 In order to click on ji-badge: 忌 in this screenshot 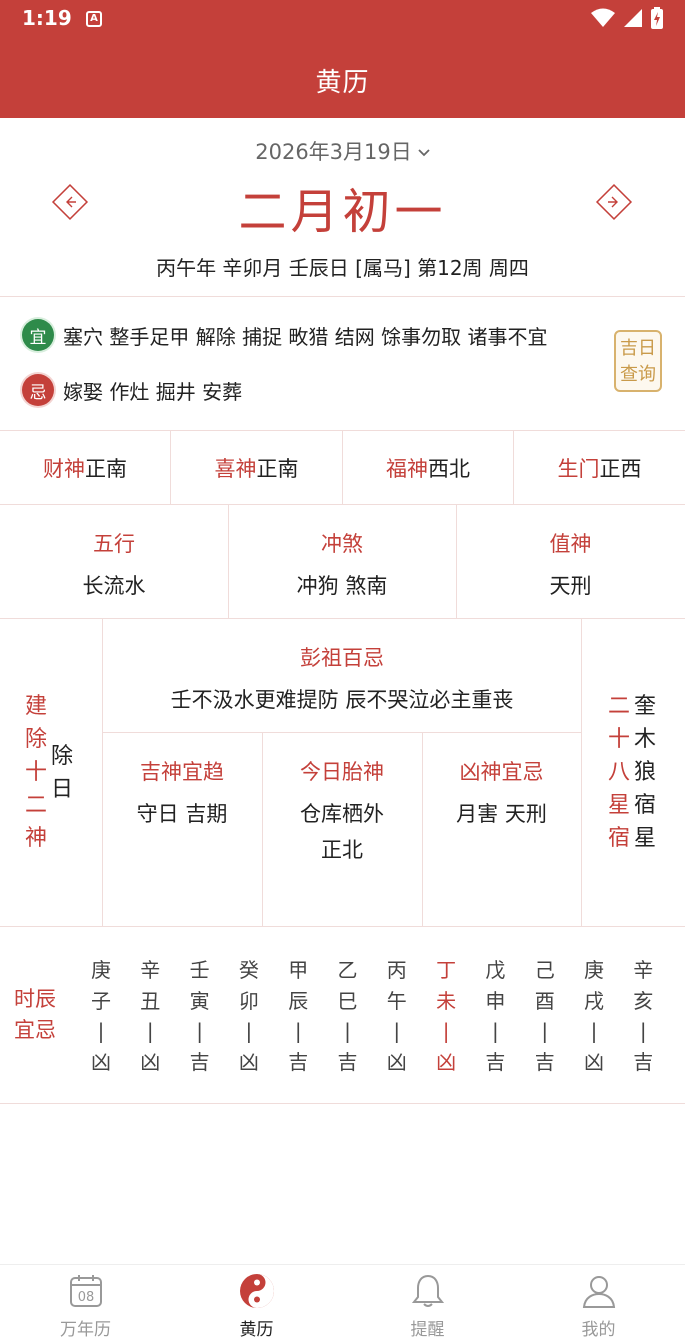, I will do `click(38, 390)`.